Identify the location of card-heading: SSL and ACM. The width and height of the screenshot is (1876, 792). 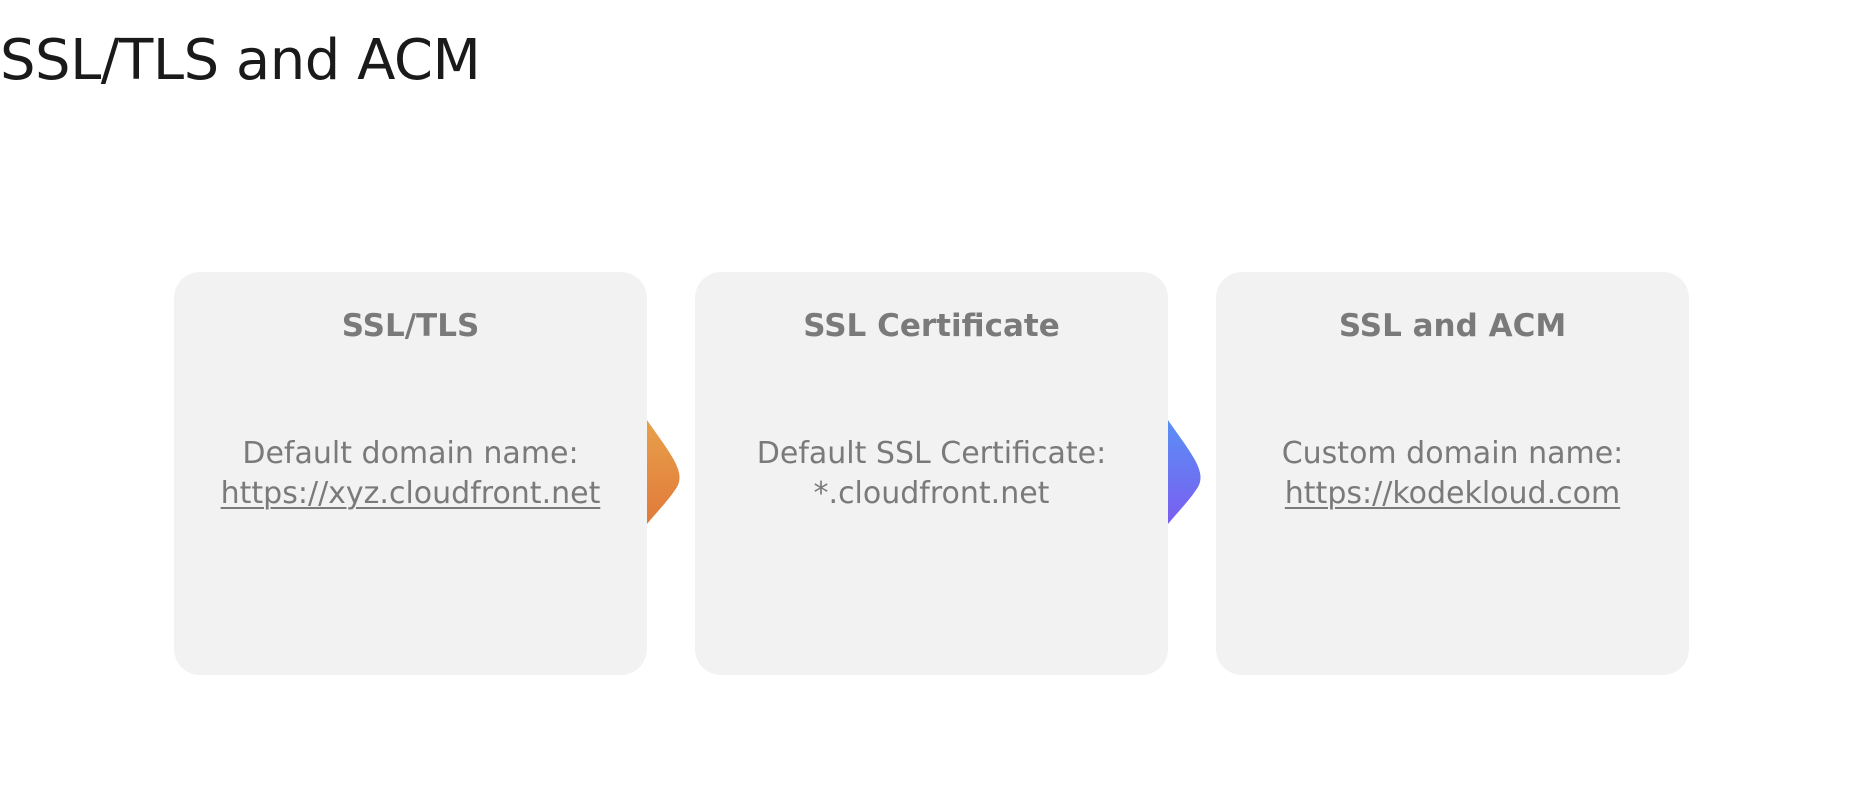
(1452, 326).